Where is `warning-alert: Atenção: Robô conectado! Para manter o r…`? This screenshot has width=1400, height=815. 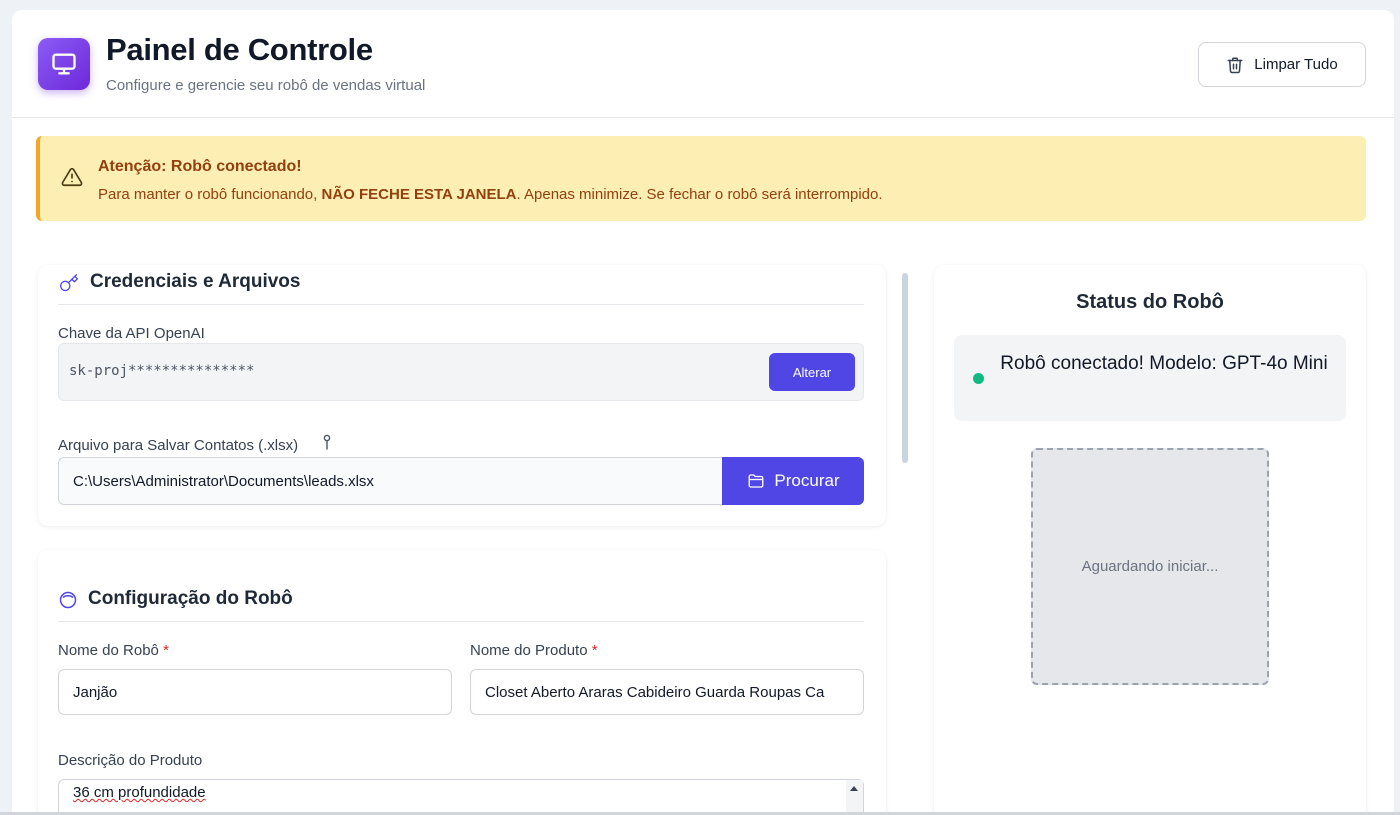 warning-alert: Atenção: Robô conectado! Para manter o r… is located at coordinates (701, 178).